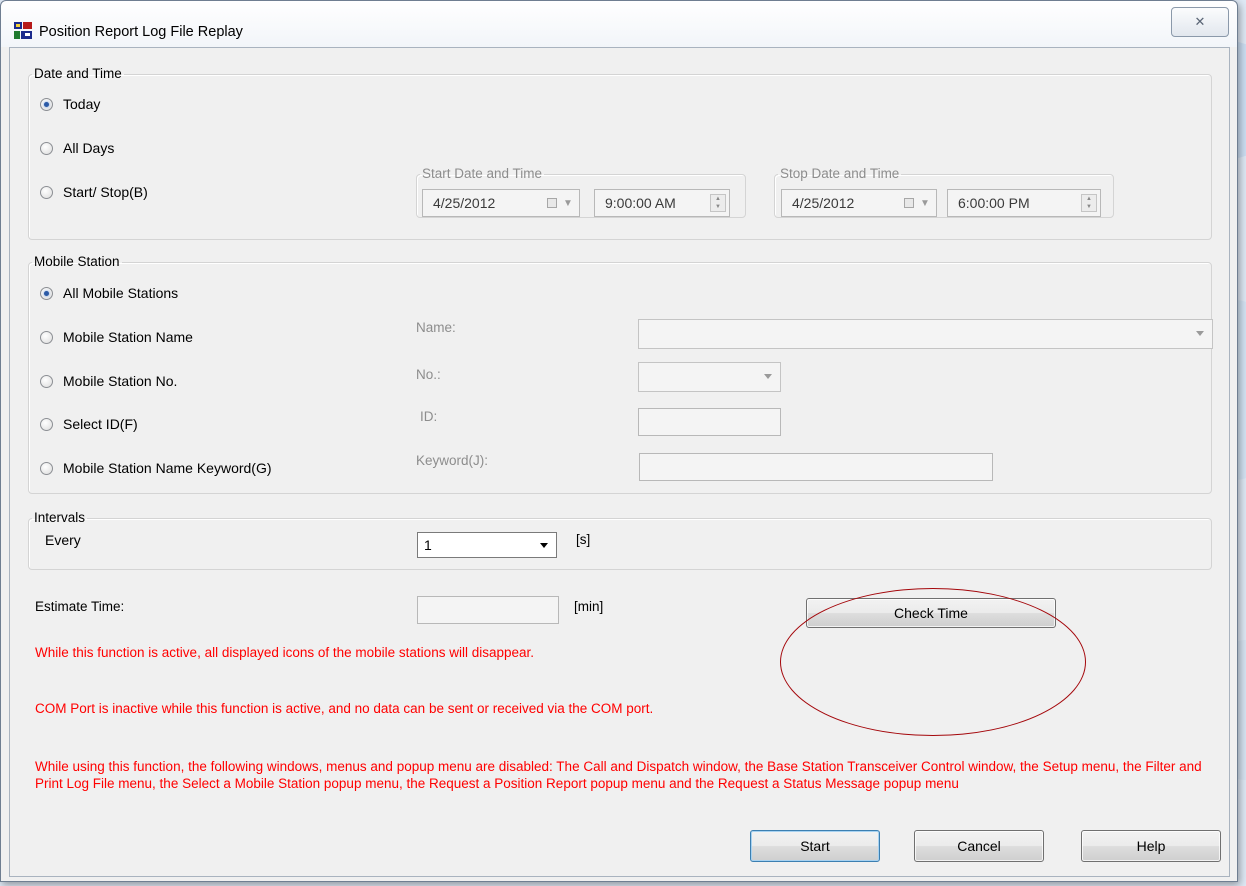  I want to click on radio-mobile-station-name: Mobile Station Name, so click(116, 337).